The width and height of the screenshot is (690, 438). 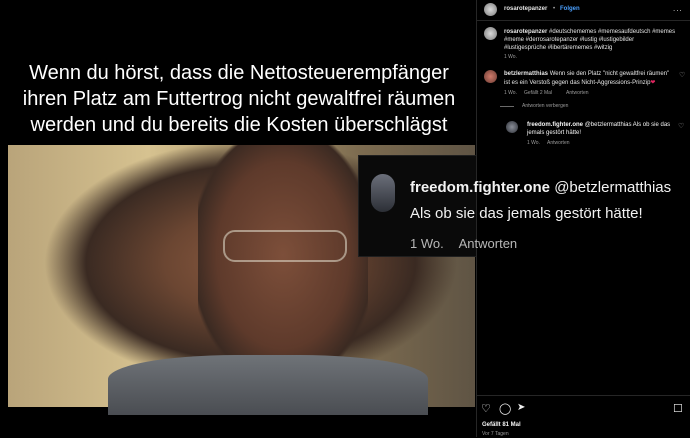 I want to click on reply-like-heart-icon: ♡, so click(x=681, y=126).